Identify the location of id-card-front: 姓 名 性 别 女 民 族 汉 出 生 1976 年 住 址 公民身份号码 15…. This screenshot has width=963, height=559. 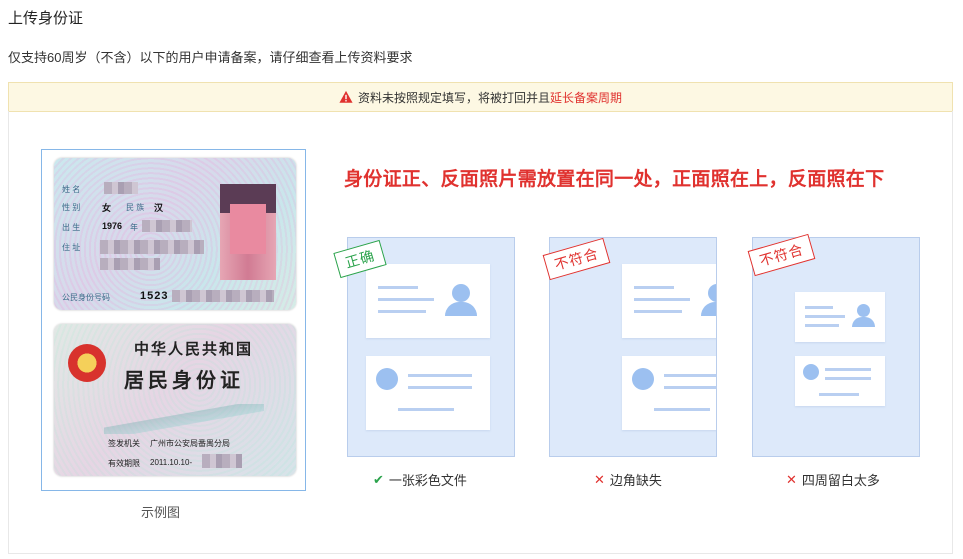
(175, 234).